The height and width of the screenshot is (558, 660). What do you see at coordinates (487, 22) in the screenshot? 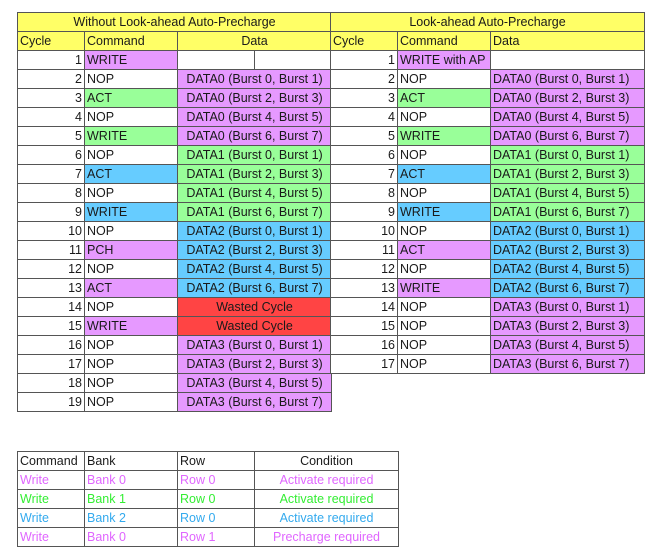
I see `table-title: Look-ahead Auto-Precharge` at bounding box center [487, 22].